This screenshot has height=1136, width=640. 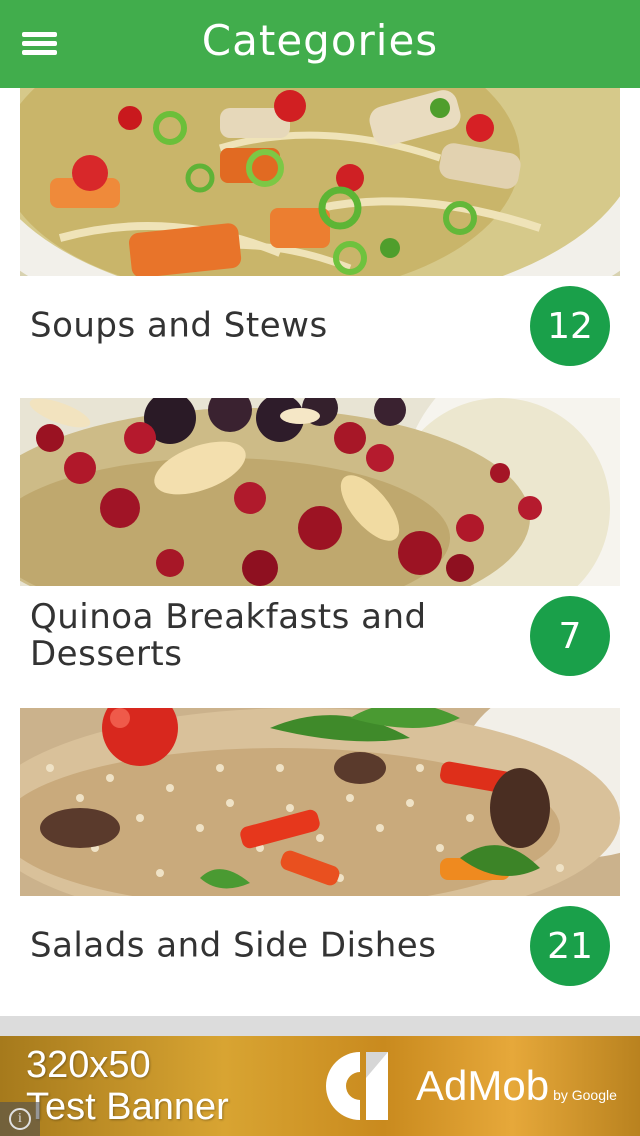 I want to click on ad-line-size: 320x50, so click(x=88, y=1065).